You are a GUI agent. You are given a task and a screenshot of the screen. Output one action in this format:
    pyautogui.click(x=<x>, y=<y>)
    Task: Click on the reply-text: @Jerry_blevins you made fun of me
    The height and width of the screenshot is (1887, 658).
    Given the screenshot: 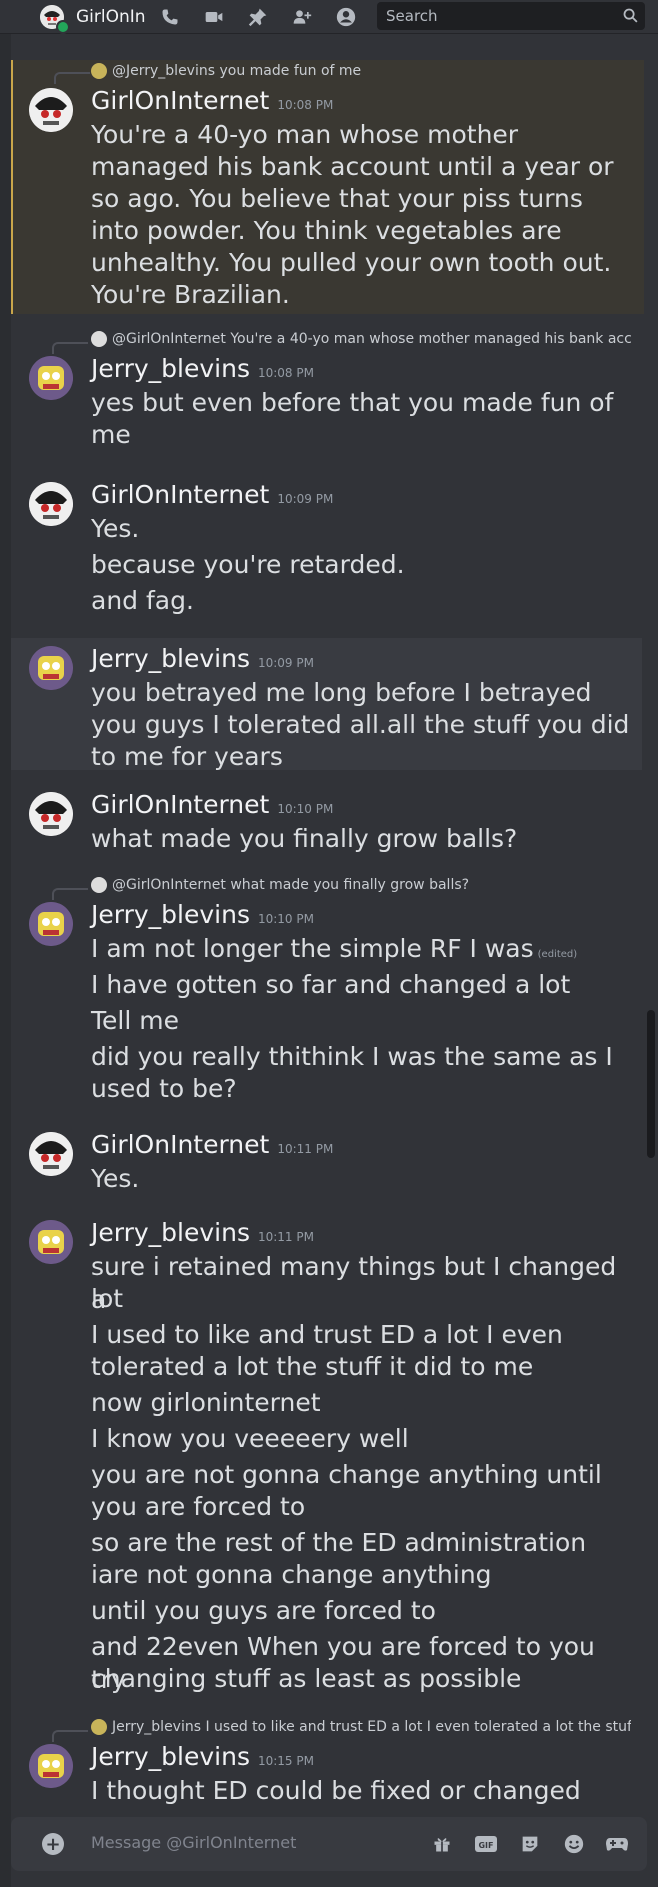 What is the action you would take?
    pyautogui.click(x=237, y=71)
    